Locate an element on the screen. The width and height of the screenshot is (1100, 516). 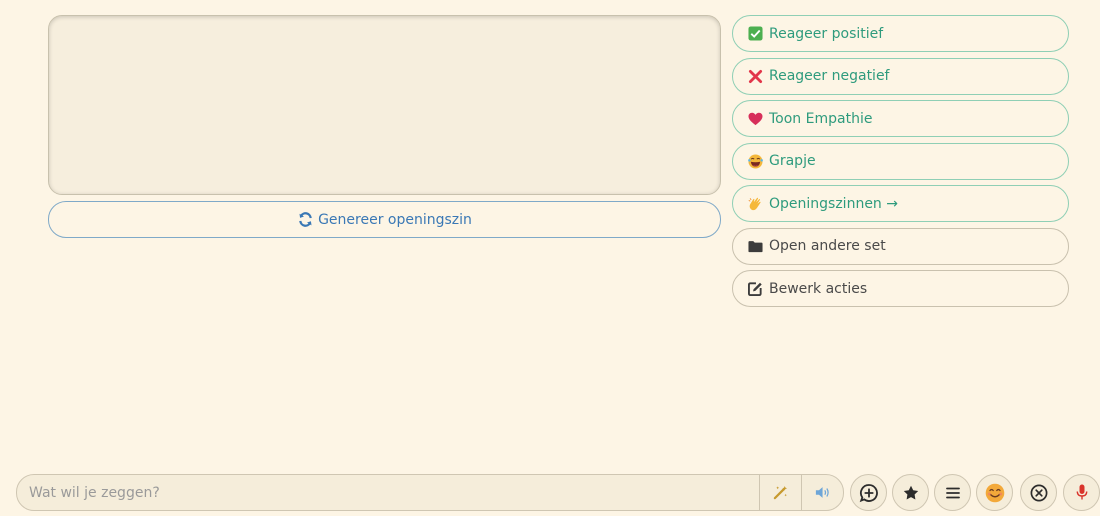
microphone-button is located at coordinates (1081, 492).